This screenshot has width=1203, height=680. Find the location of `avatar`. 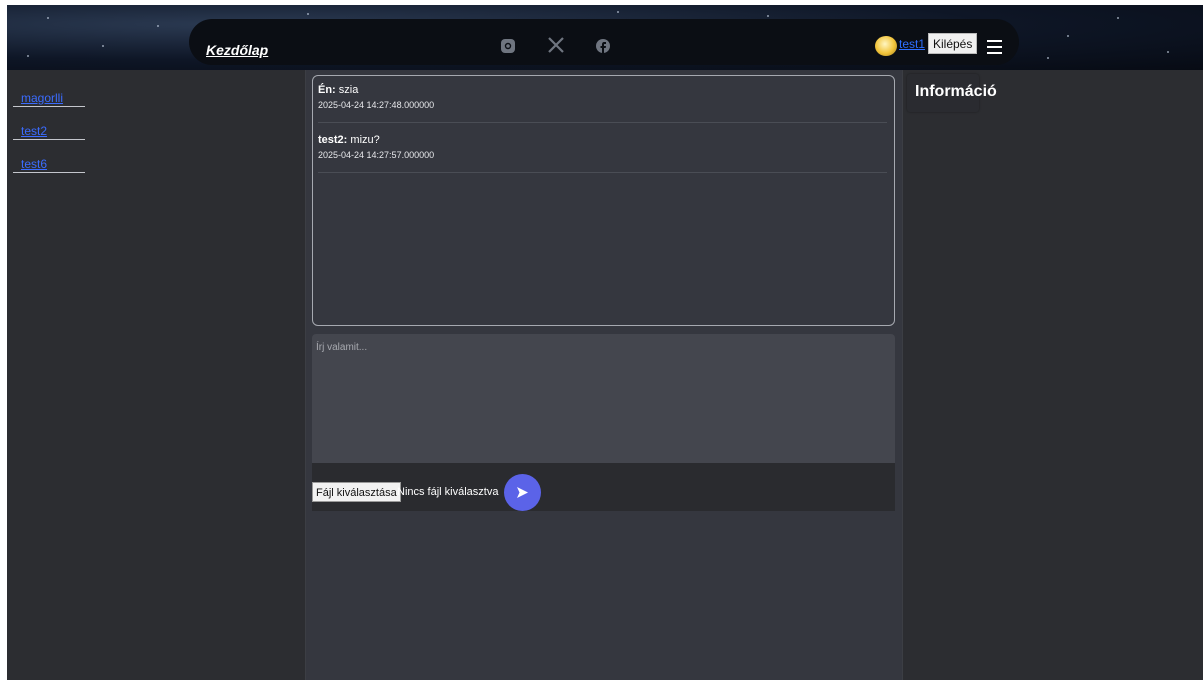

avatar is located at coordinates (886, 46).